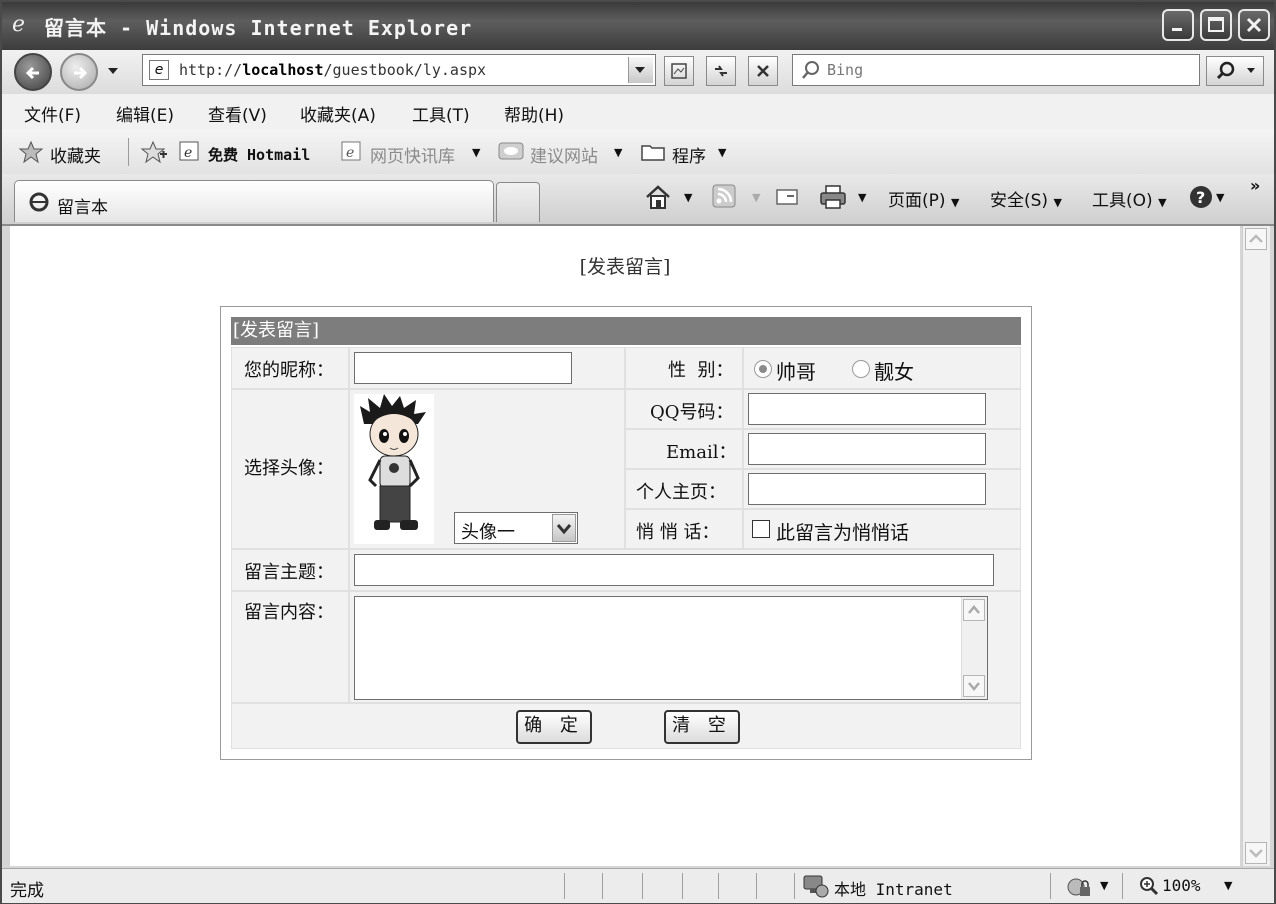 This screenshot has height=904, width=1276. I want to click on search-input: Bing, so click(996, 70).